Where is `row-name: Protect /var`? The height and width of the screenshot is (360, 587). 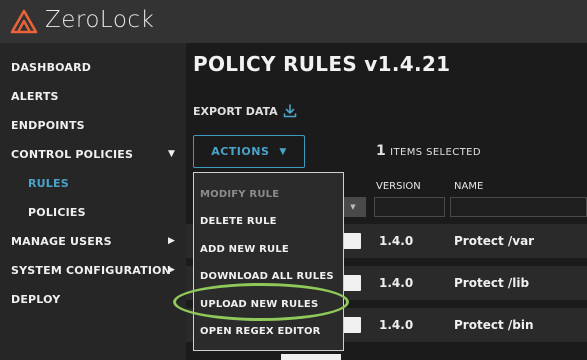 row-name: Protect /var is located at coordinates (494, 241).